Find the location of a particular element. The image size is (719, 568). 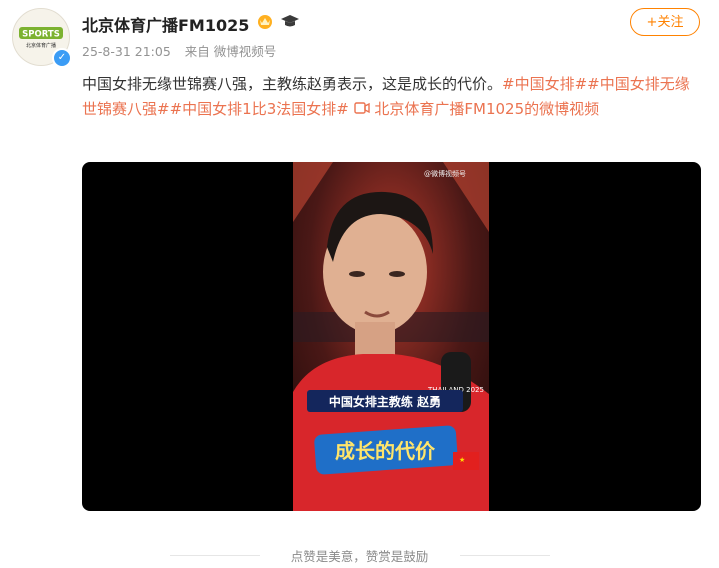

post-source: 来自 微博视频号 is located at coordinates (230, 51).